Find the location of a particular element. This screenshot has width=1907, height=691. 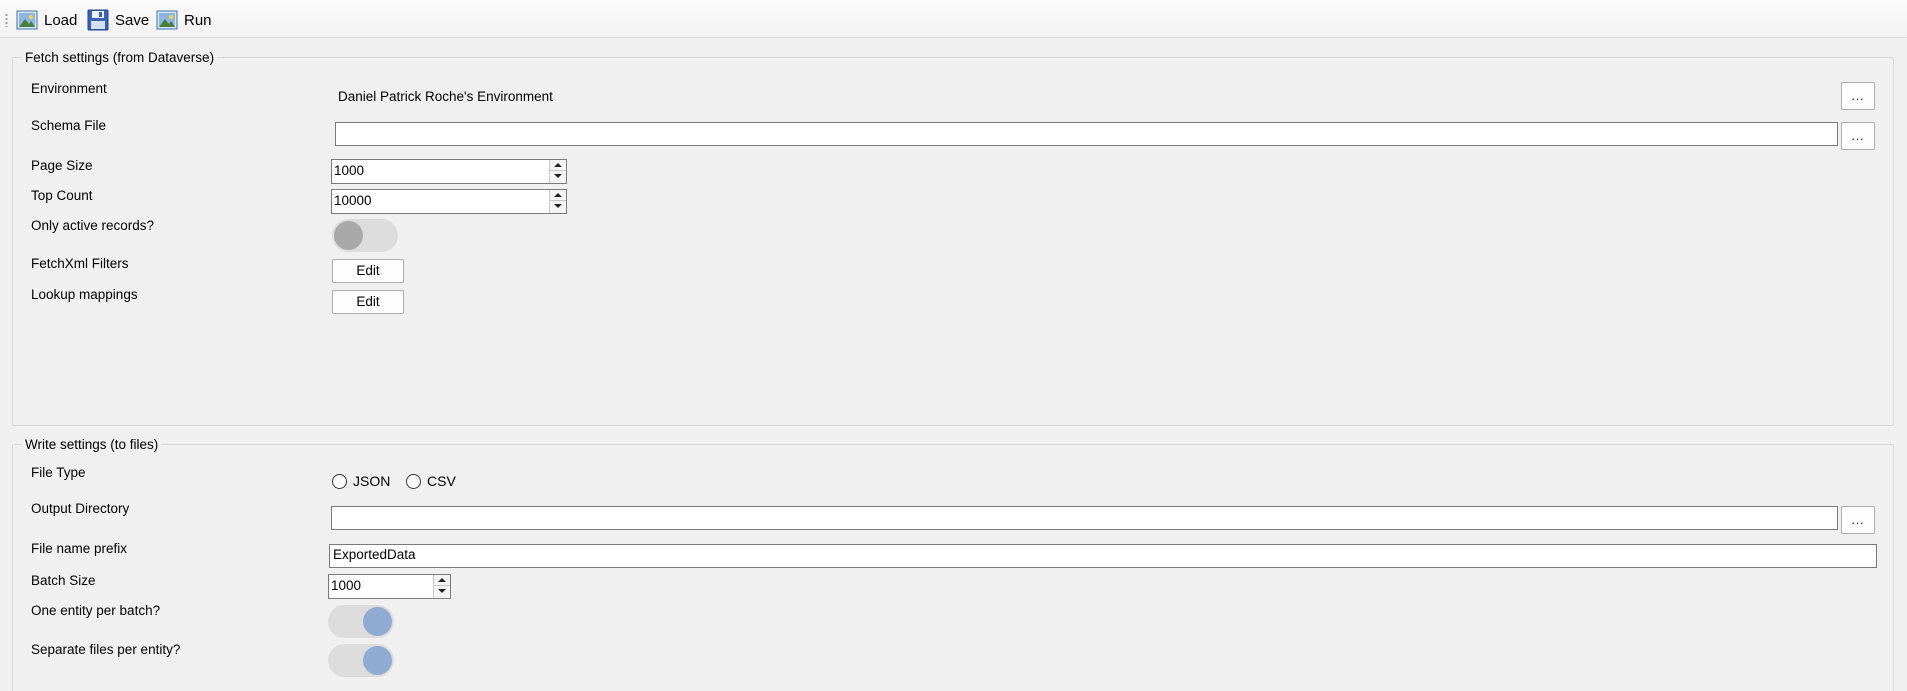

page-size-arrows is located at coordinates (557, 171).